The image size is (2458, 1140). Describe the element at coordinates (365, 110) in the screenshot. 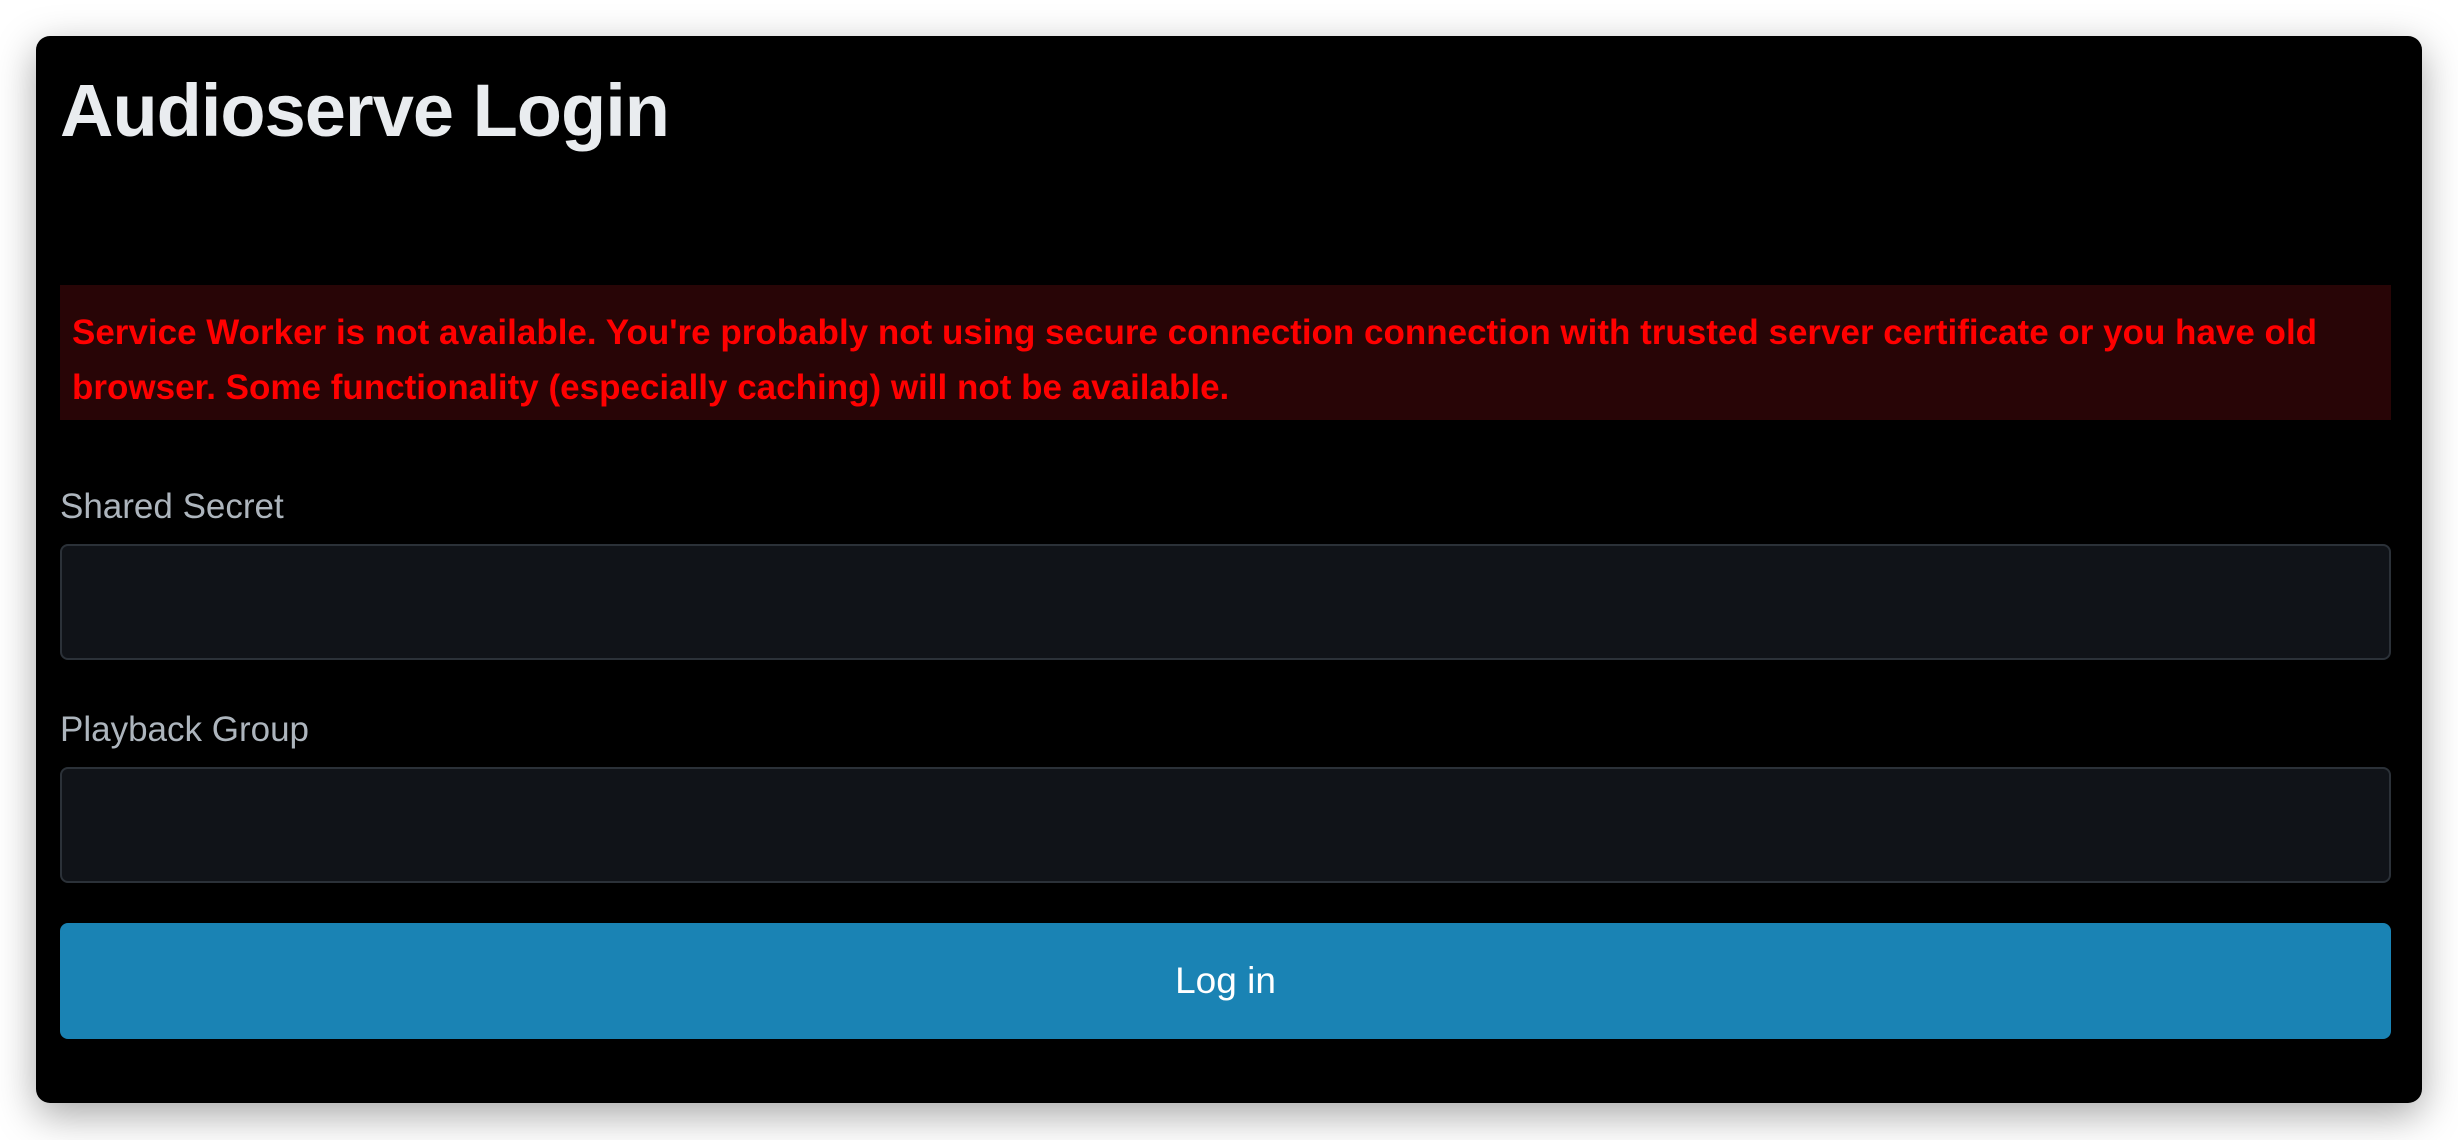

I see `page-title: Audioserve Login` at that location.